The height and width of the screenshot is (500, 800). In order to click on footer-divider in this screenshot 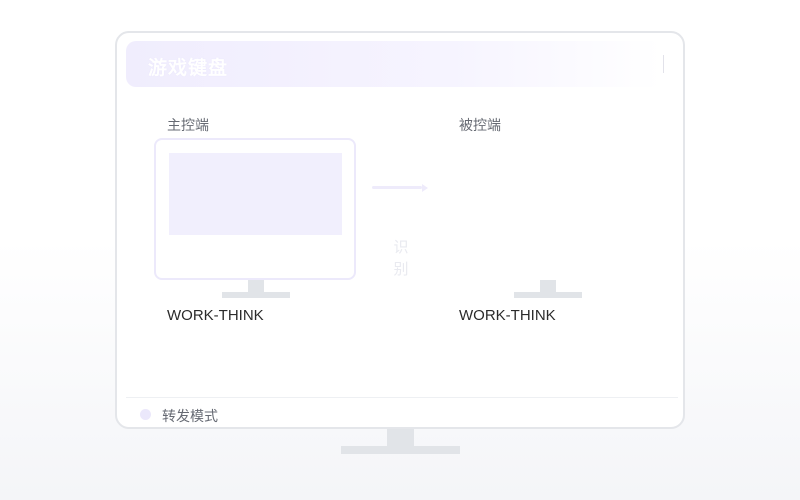, I will do `click(402, 397)`.